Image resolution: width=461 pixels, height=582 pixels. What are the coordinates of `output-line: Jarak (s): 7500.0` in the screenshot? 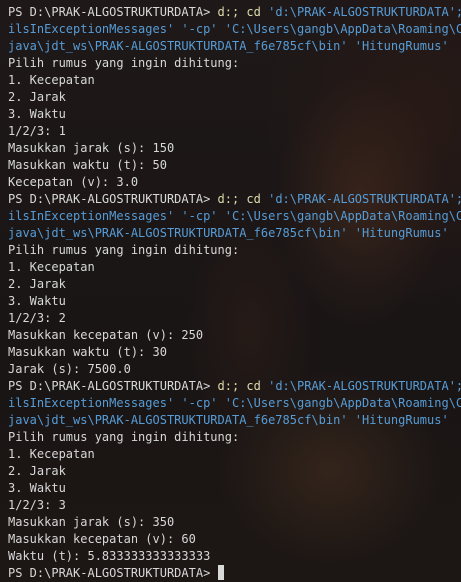 It's located at (69, 369).